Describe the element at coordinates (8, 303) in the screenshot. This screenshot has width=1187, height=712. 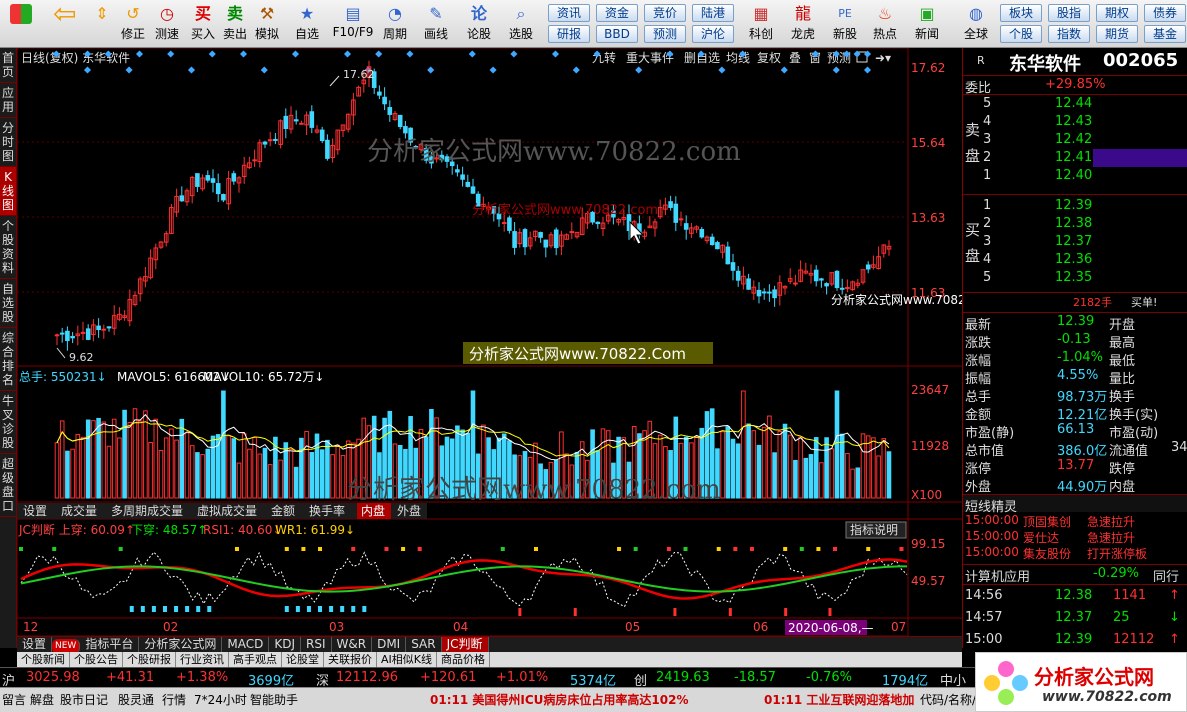
I see `sidebar-item-watchlist: 自选股` at that location.